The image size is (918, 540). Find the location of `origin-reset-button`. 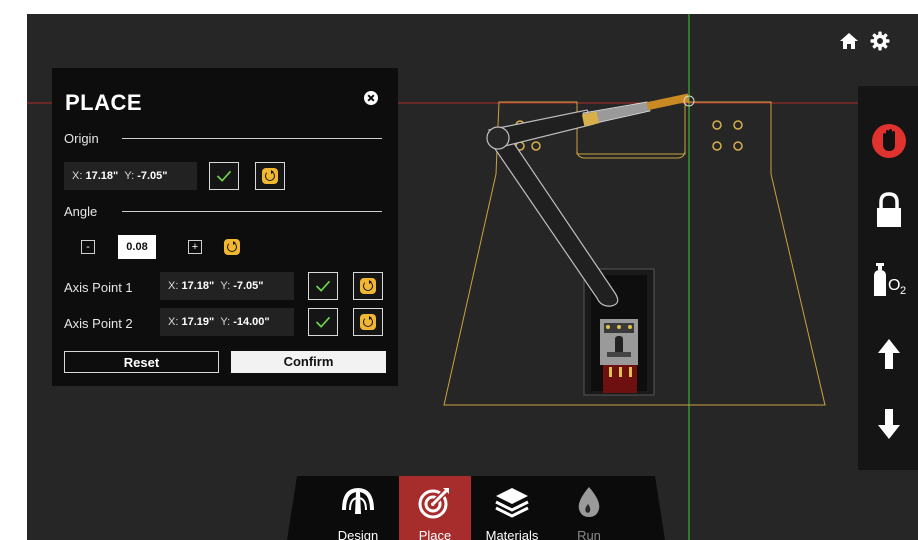

origin-reset-button is located at coordinates (270, 176).